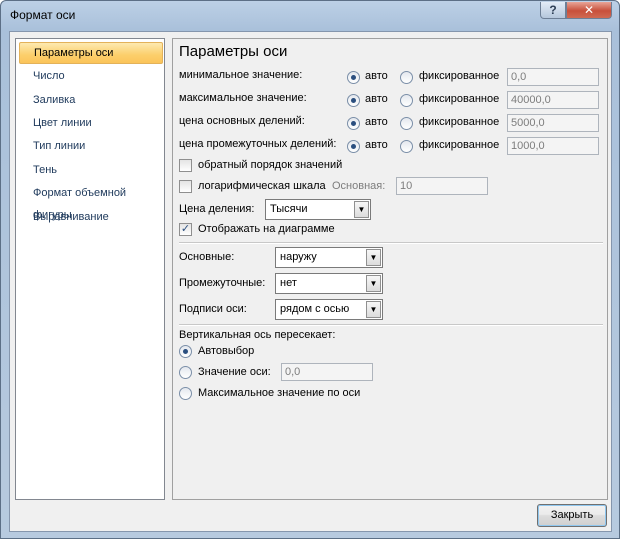 The width and height of the screenshot is (620, 539). I want to click on nav-item-fill: Заливка, so click(91, 100).